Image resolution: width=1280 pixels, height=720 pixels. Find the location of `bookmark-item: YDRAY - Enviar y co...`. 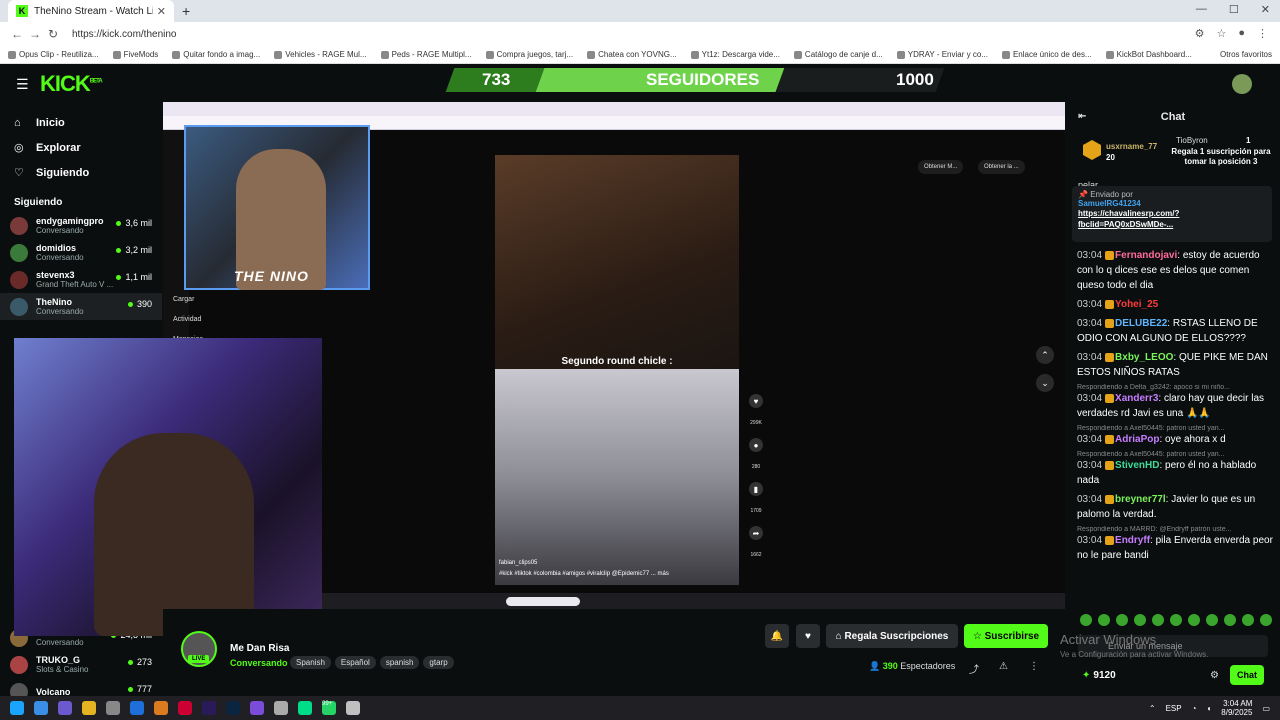

bookmark-item: YDRAY - Enviar y co... is located at coordinates (942, 54).